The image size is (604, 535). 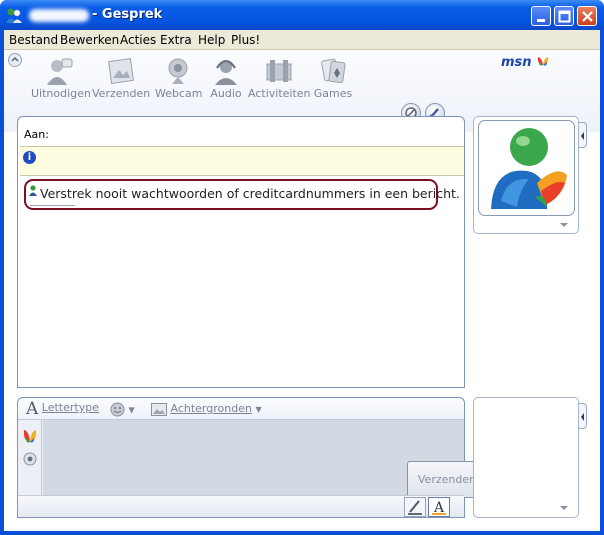 I want to click on invite-tool: Uitnodigen, so click(x=61, y=78).